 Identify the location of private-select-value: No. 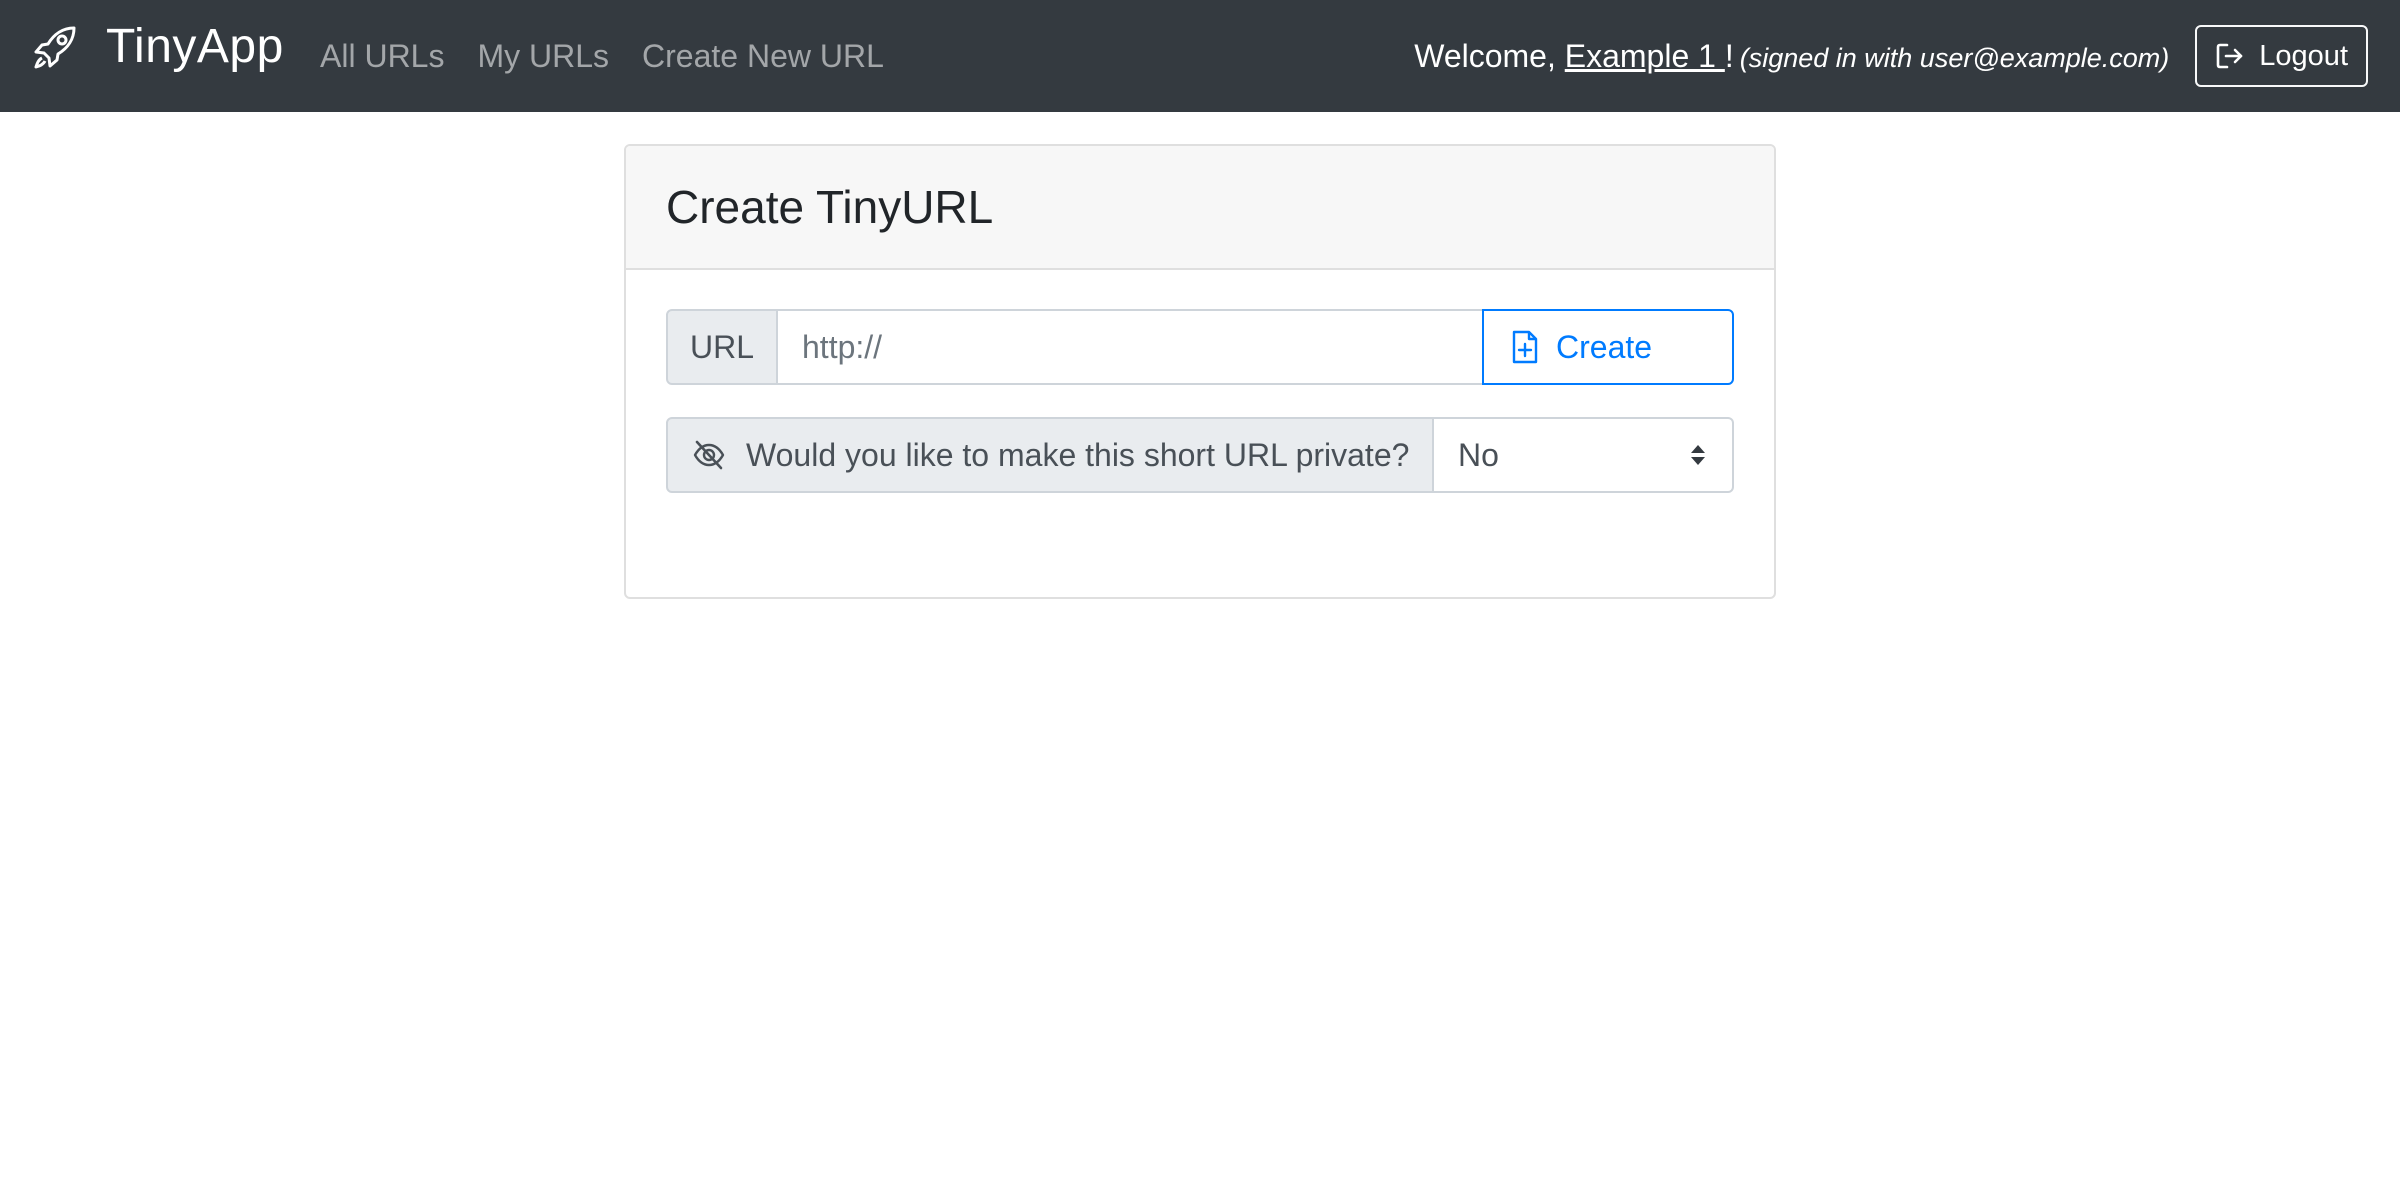
(1478, 454).